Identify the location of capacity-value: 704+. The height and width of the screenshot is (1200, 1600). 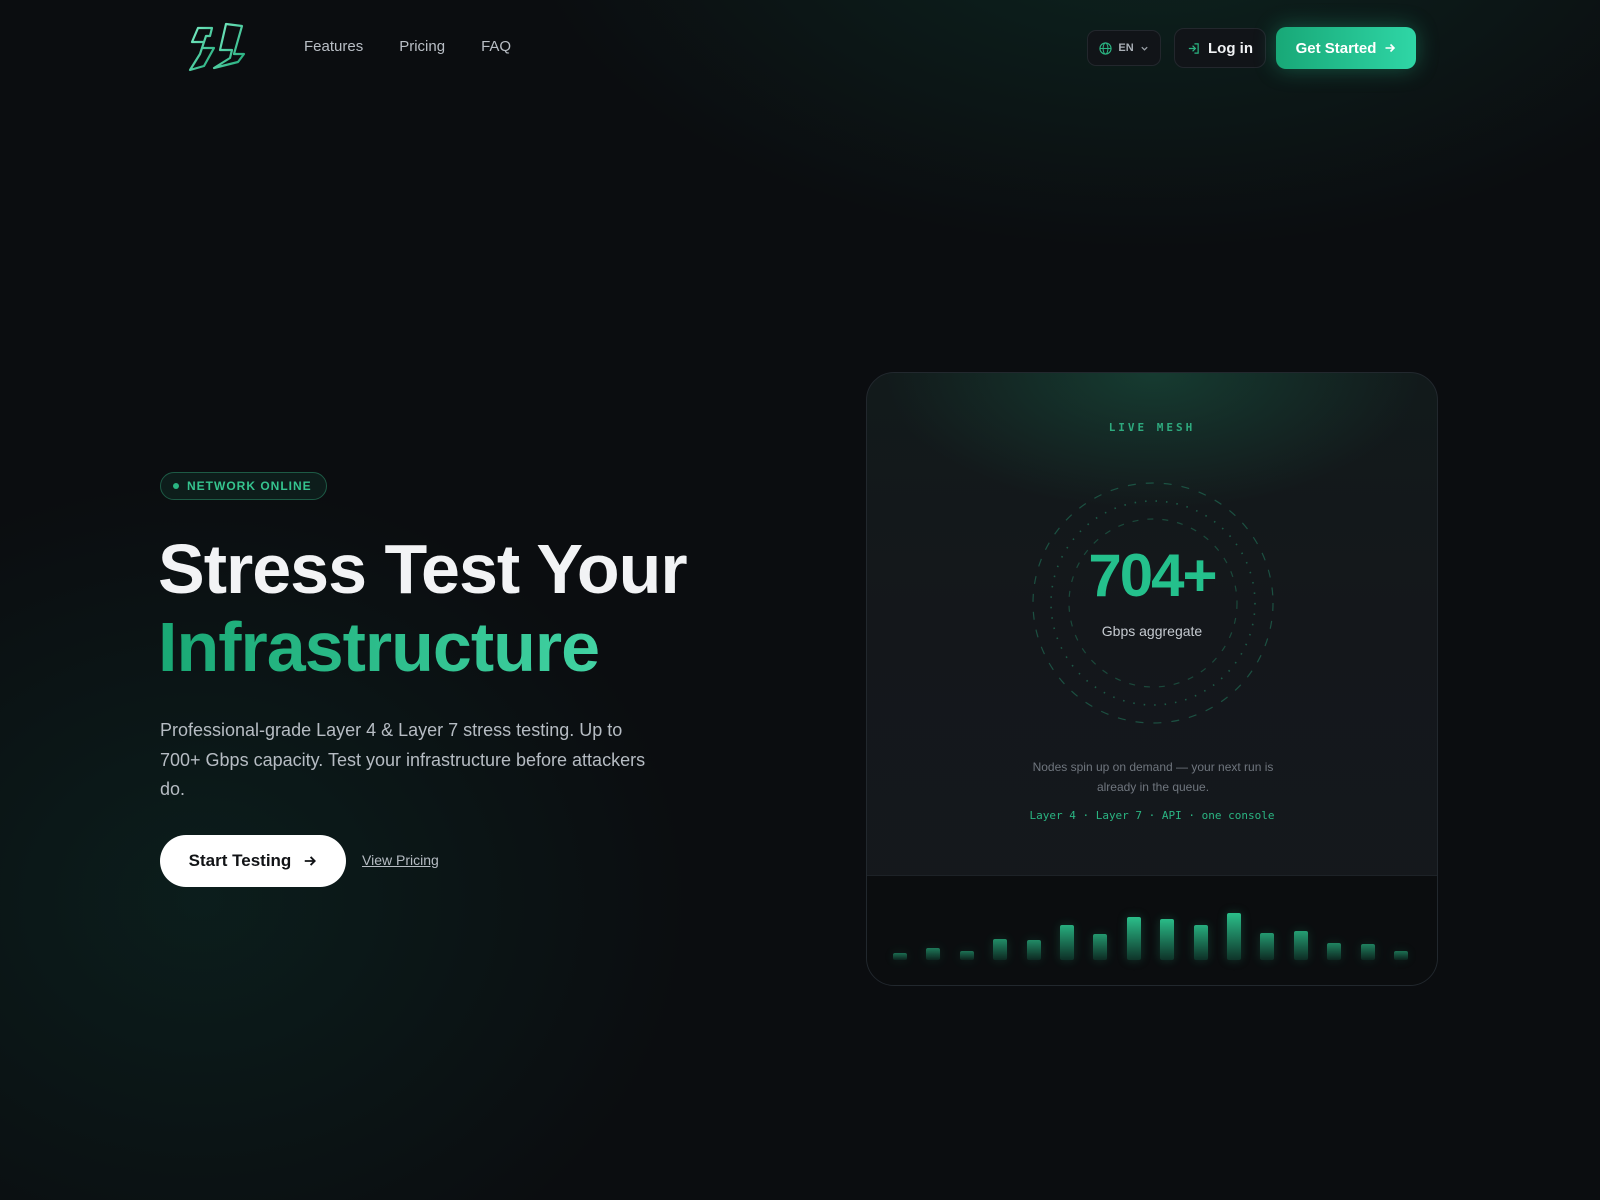
(1152, 575).